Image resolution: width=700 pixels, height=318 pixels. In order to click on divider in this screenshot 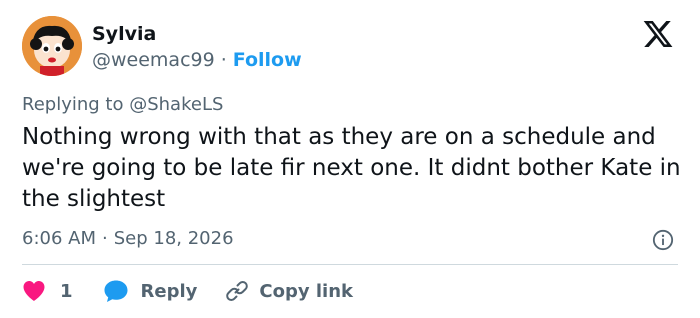, I will do `click(350, 264)`.